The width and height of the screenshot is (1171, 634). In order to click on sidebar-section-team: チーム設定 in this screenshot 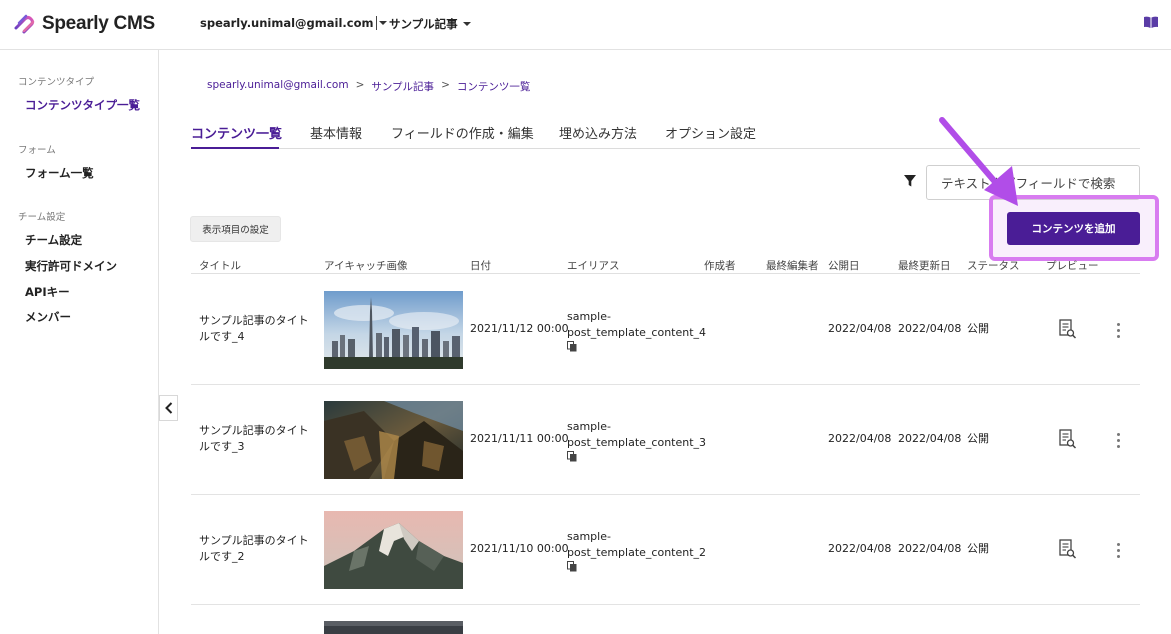, I will do `click(42, 217)`.